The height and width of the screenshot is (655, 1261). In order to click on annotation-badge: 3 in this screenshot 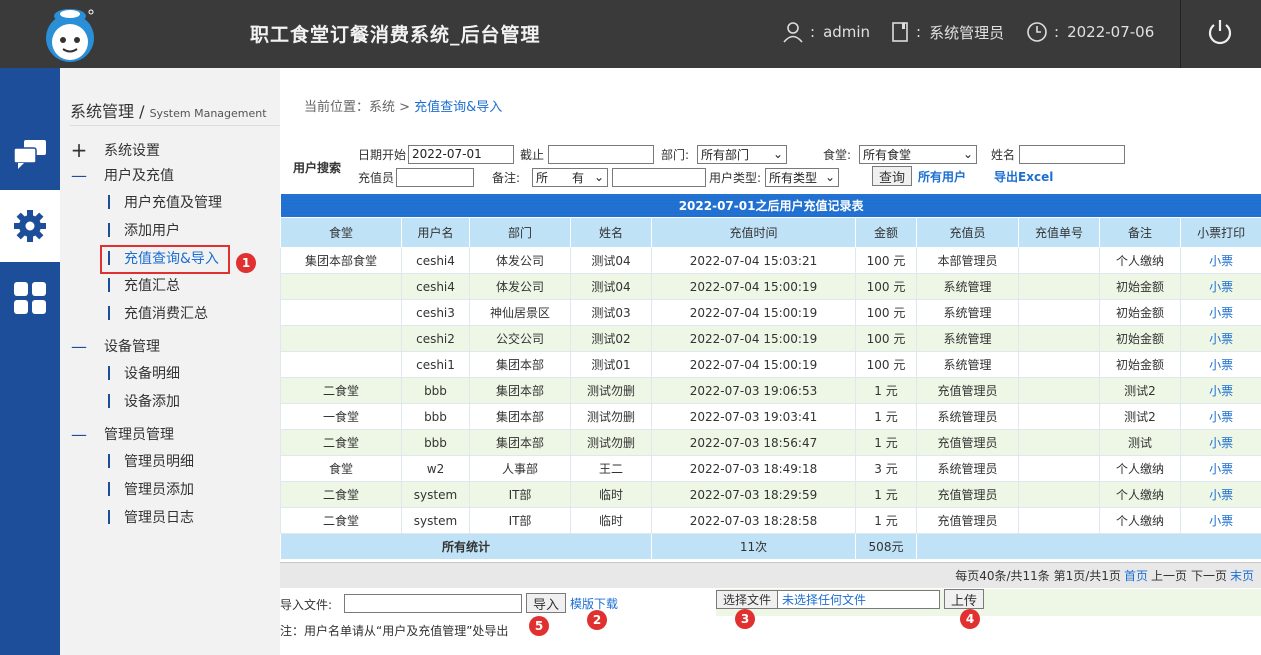, I will do `click(745, 619)`.